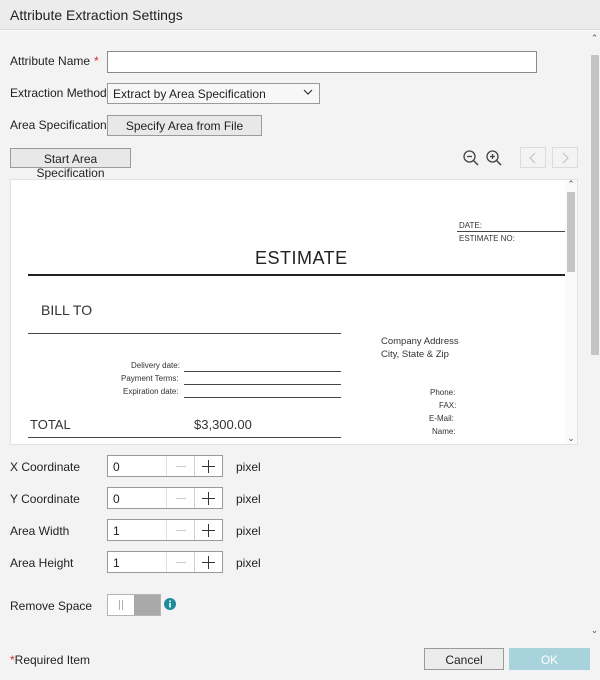 The height and width of the screenshot is (680, 600). Describe the element at coordinates (262, 384) in the screenshot. I see `payment-terms-line` at that location.